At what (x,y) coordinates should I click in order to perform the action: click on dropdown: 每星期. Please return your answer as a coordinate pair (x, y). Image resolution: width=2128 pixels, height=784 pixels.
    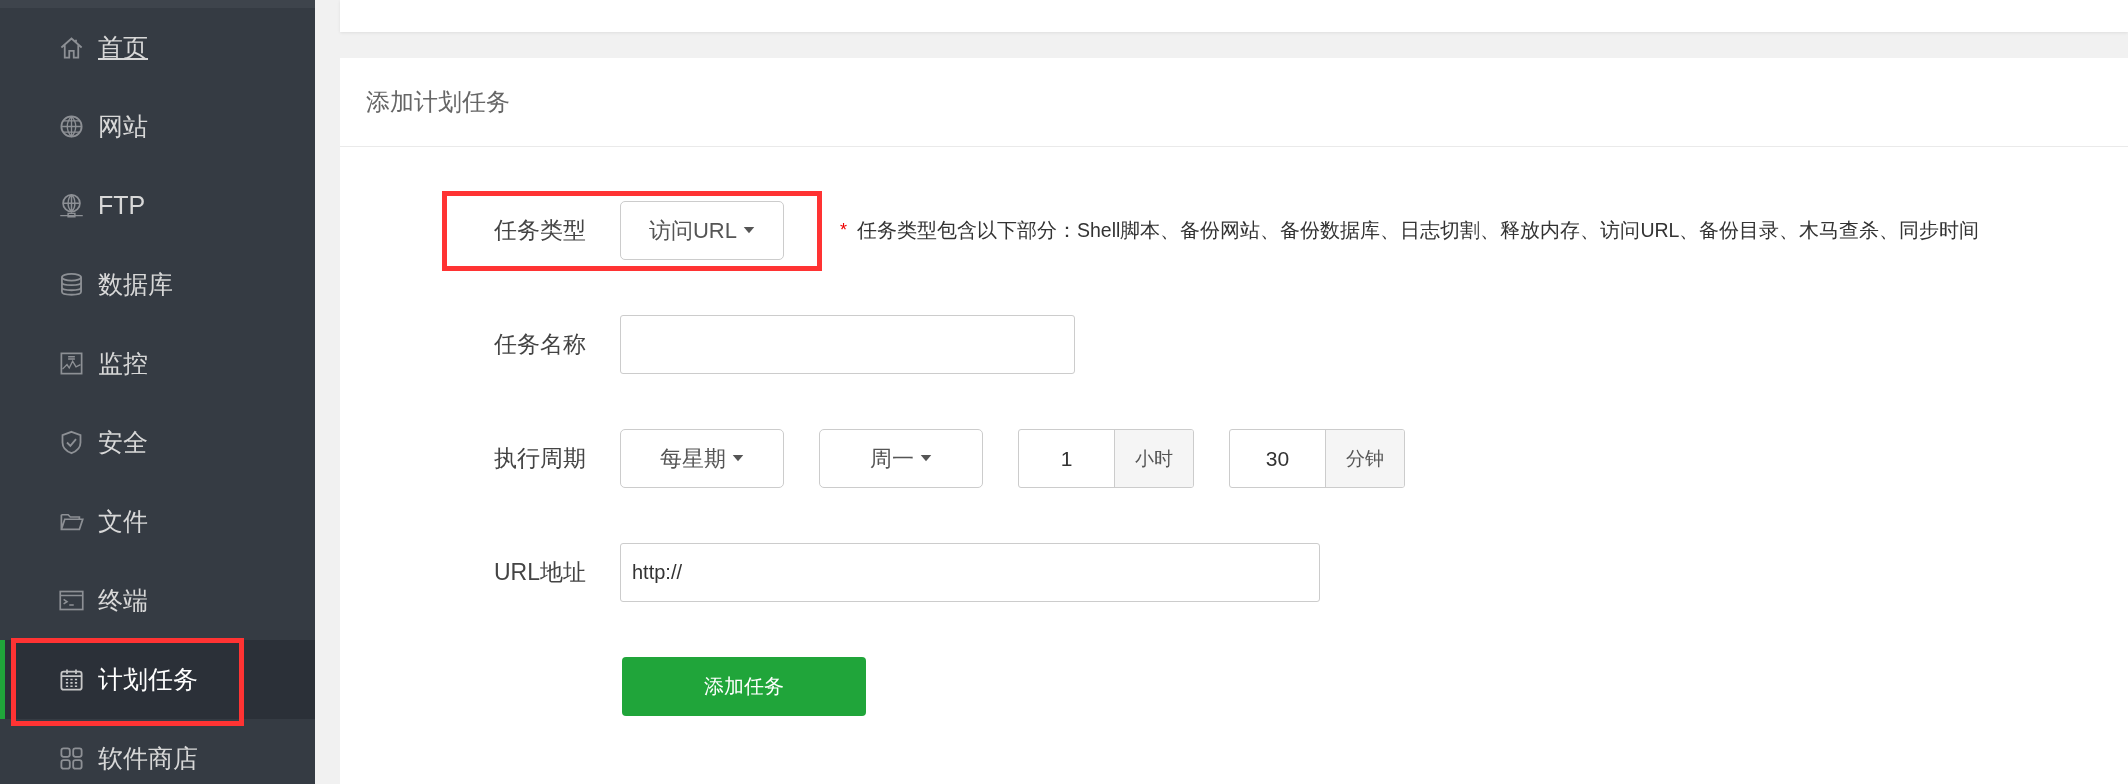
    Looking at the image, I should click on (702, 458).